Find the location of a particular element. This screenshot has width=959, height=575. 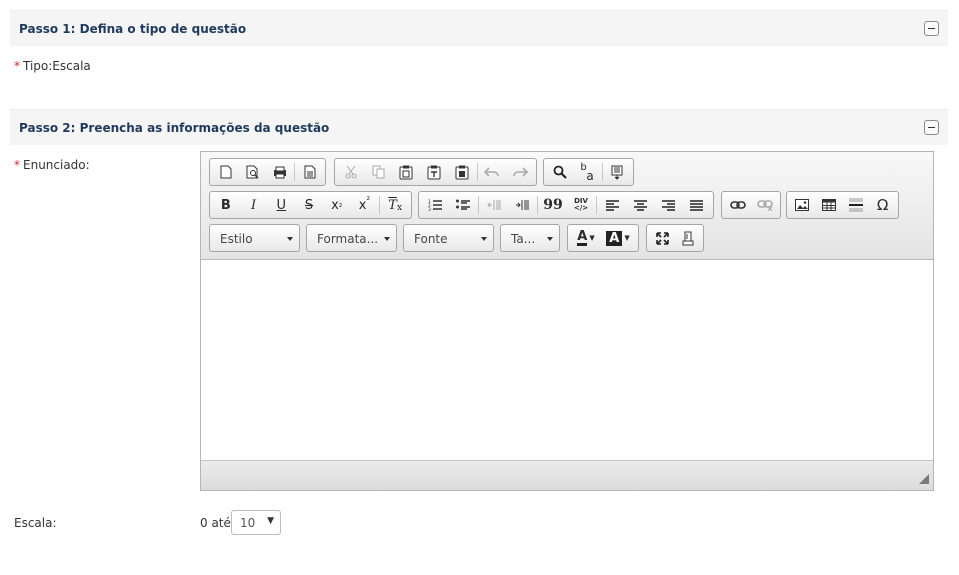

paste-icon is located at coordinates (406, 172).